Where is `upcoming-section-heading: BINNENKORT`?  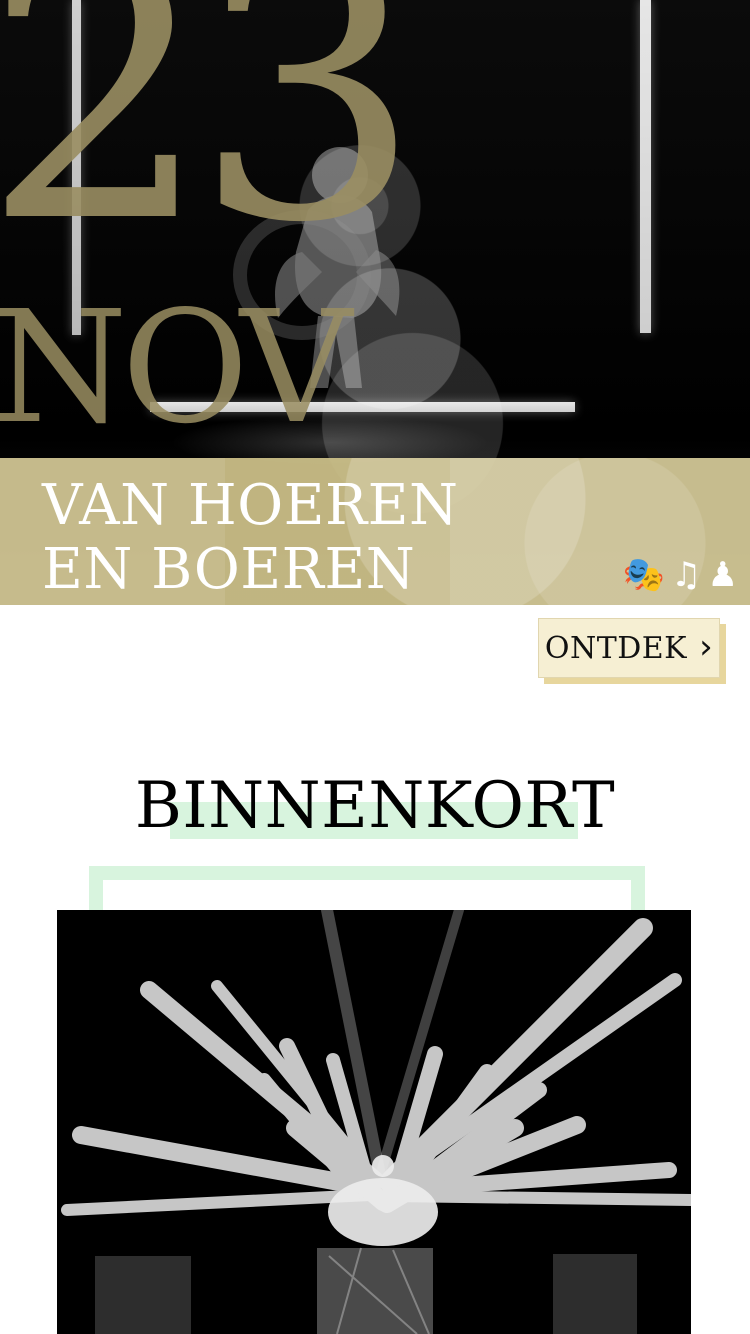 upcoming-section-heading: BINNENKORT is located at coordinates (375, 809).